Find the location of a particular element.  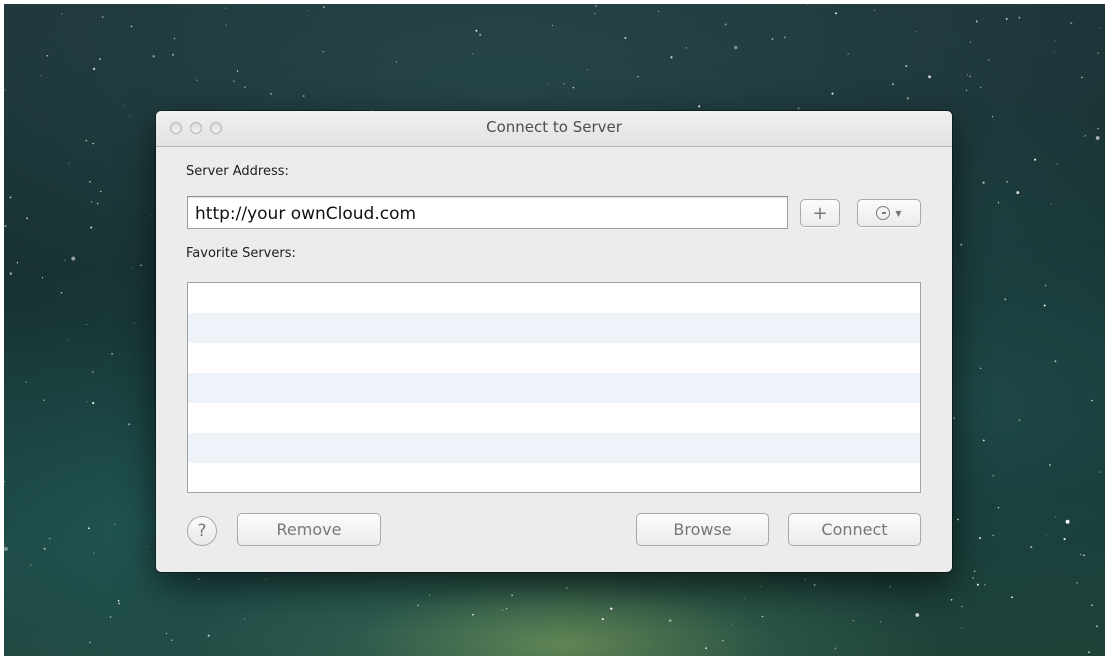

remove-button: Remove is located at coordinates (309, 529).